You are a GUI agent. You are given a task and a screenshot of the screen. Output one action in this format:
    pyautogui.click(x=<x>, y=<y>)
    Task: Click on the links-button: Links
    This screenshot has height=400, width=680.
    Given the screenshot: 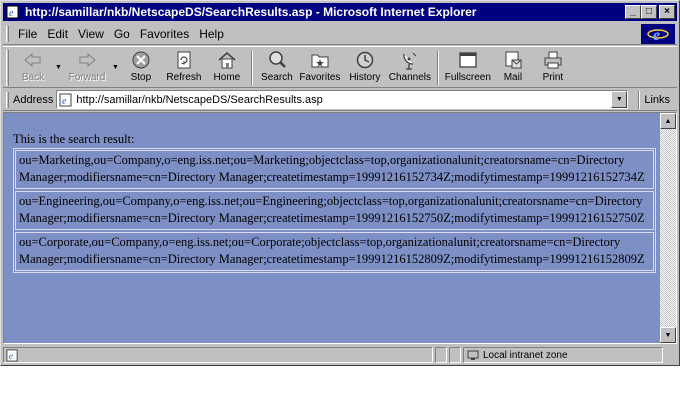 What is the action you would take?
    pyautogui.click(x=657, y=100)
    